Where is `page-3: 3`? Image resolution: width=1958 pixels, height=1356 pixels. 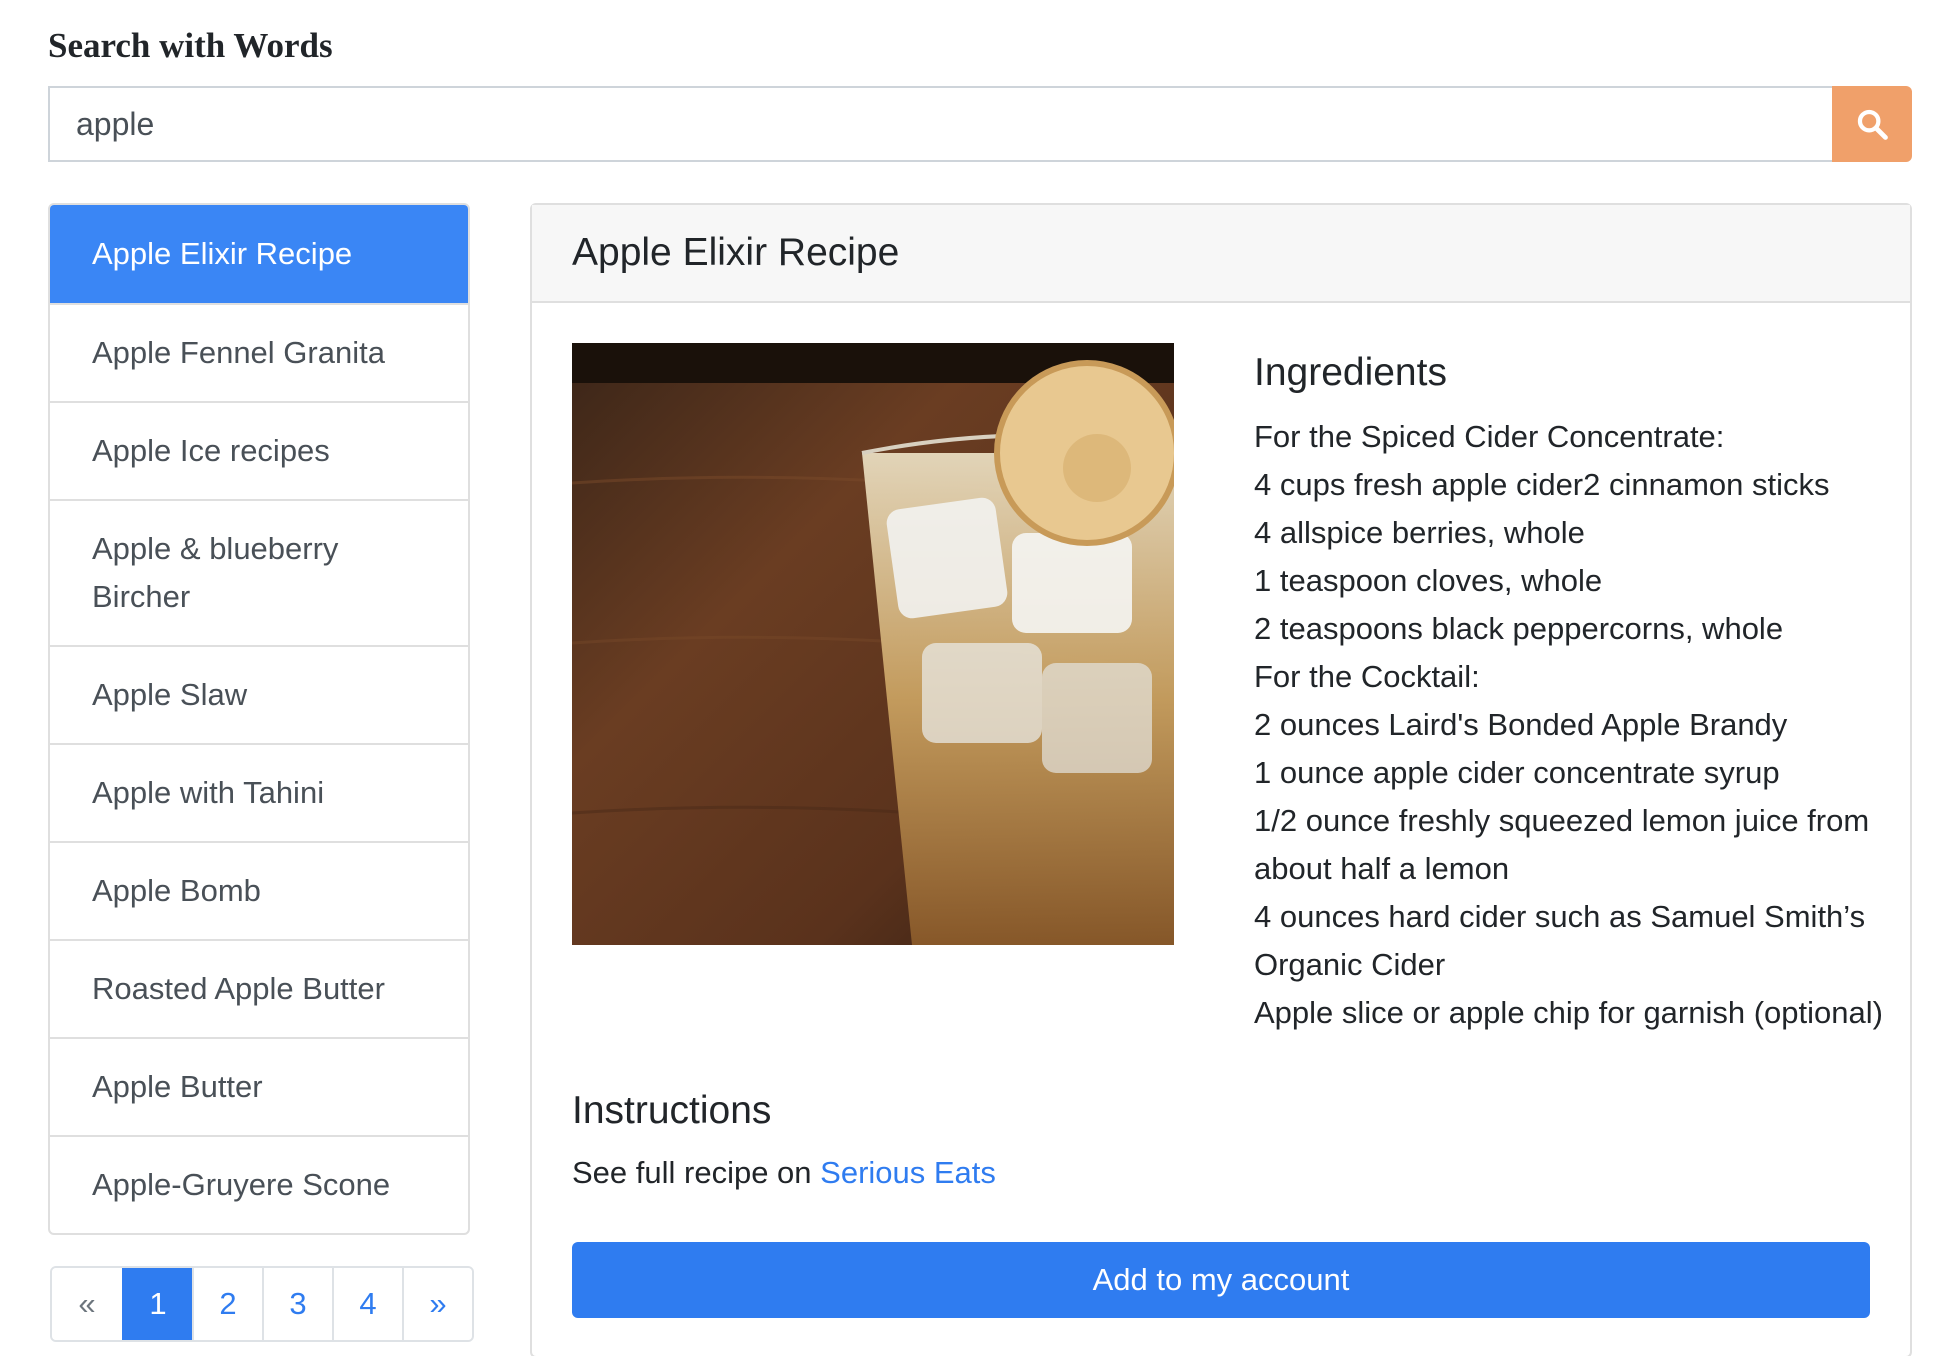 page-3: 3 is located at coordinates (297, 1304).